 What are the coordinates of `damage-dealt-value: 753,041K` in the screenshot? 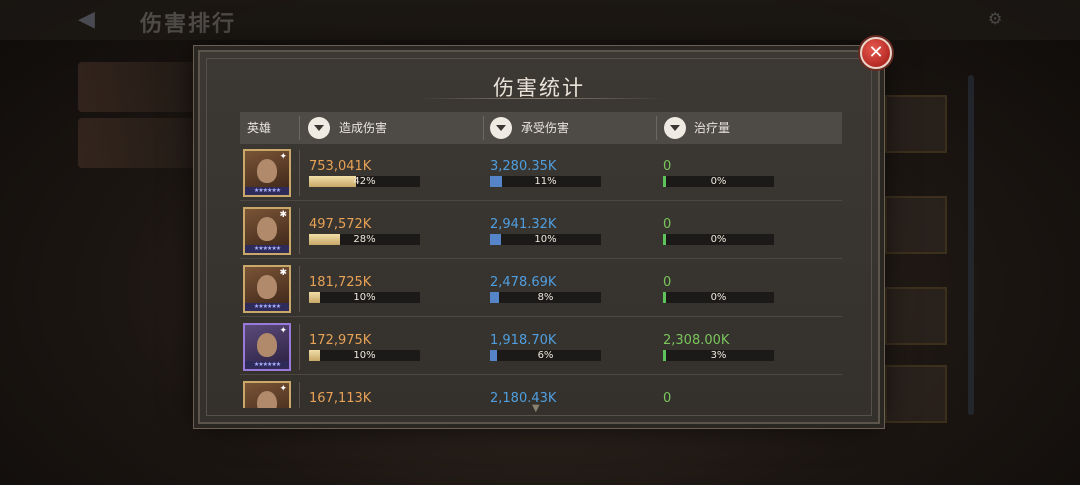 It's located at (340, 166).